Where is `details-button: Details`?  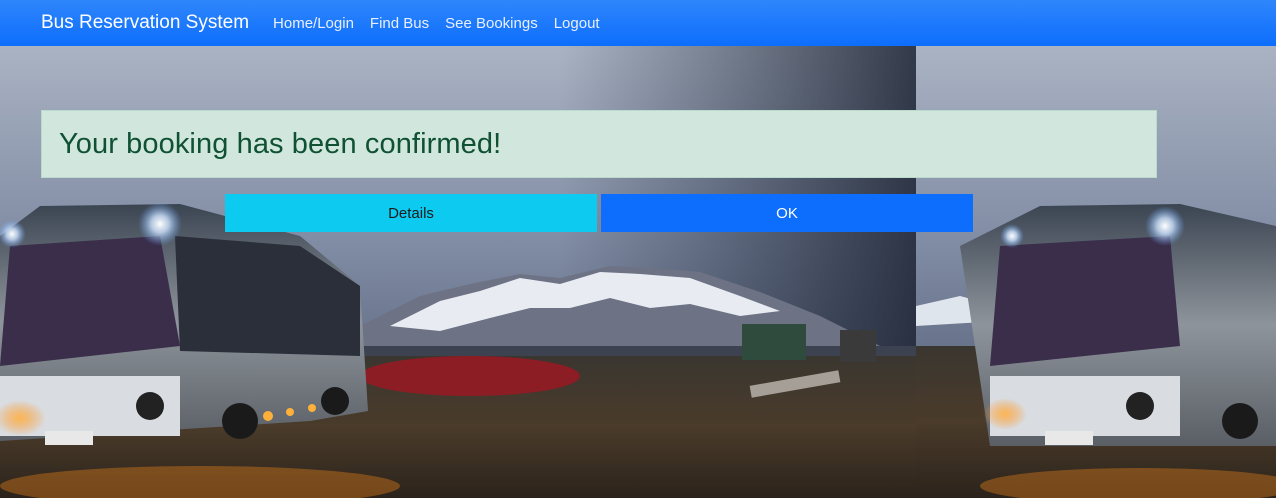
details-button: Details is located at coordinates (411, 213).